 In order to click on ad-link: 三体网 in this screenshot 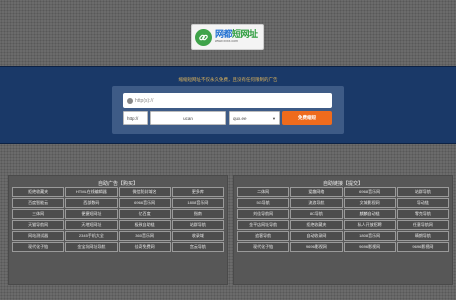, I will do `click(38, 214)`.